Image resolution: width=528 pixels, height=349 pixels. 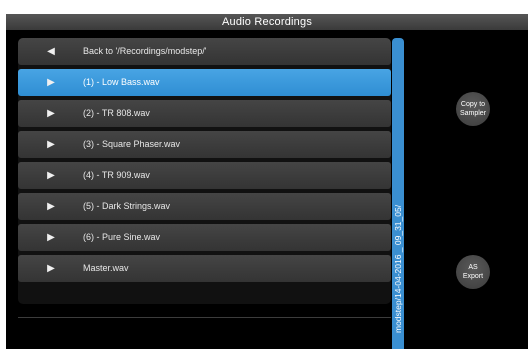 What do you see at coordinates (51, 51) in the screenshot?
I see `arrow-left-icon: ◀` at bounding box center [51, 51].